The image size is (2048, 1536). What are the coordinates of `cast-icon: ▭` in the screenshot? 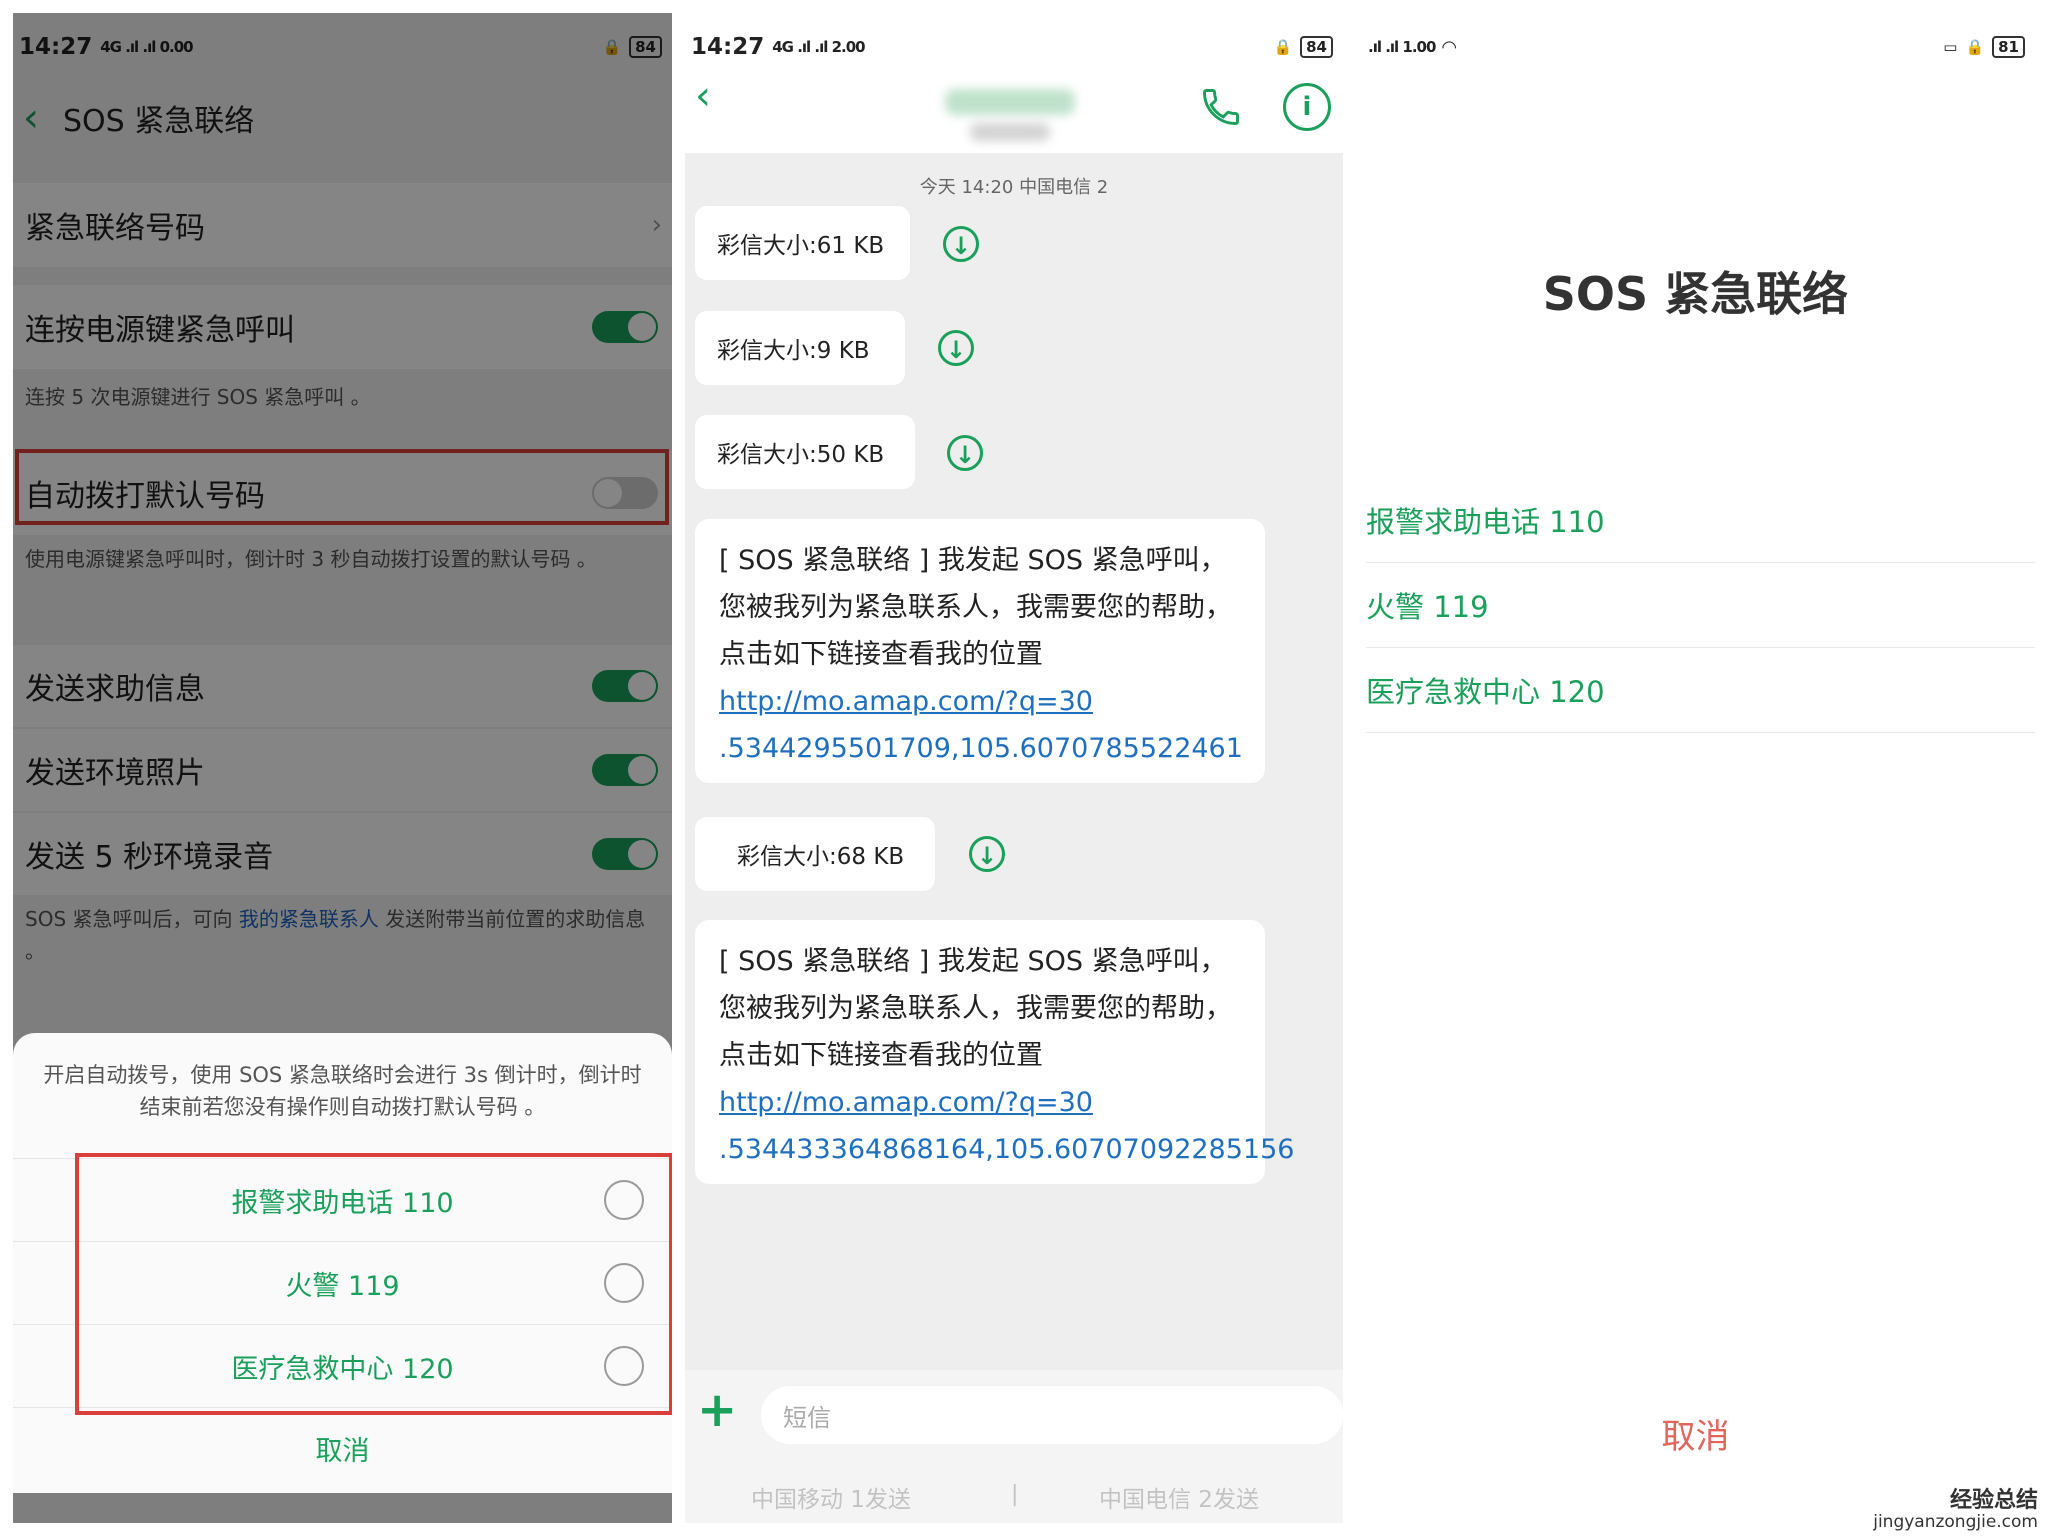 It's located at (1950, 47).